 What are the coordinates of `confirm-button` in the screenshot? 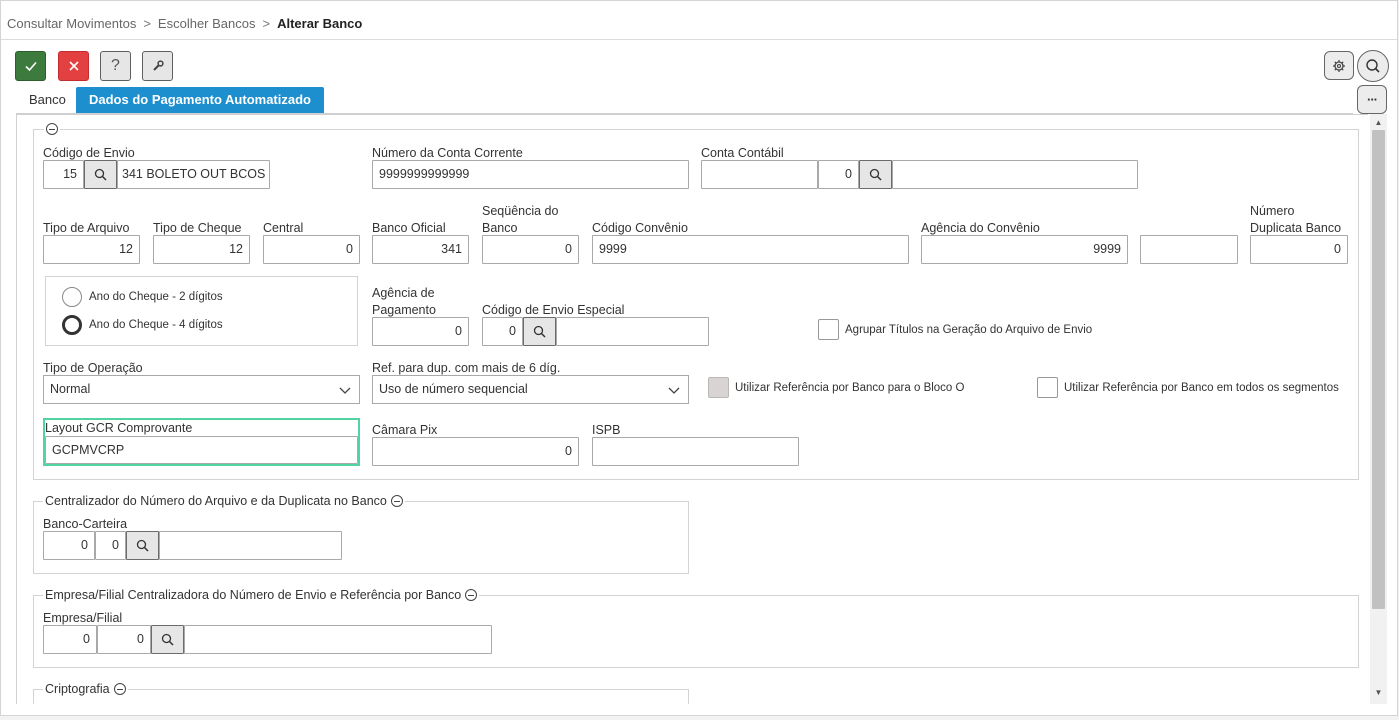 It's located at (30, 66).